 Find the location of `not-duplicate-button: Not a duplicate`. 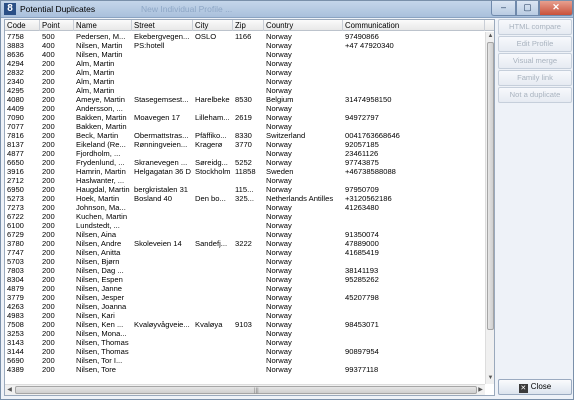

not-duplicate-button: Not a duplicate is located at coordinates (535, 95).